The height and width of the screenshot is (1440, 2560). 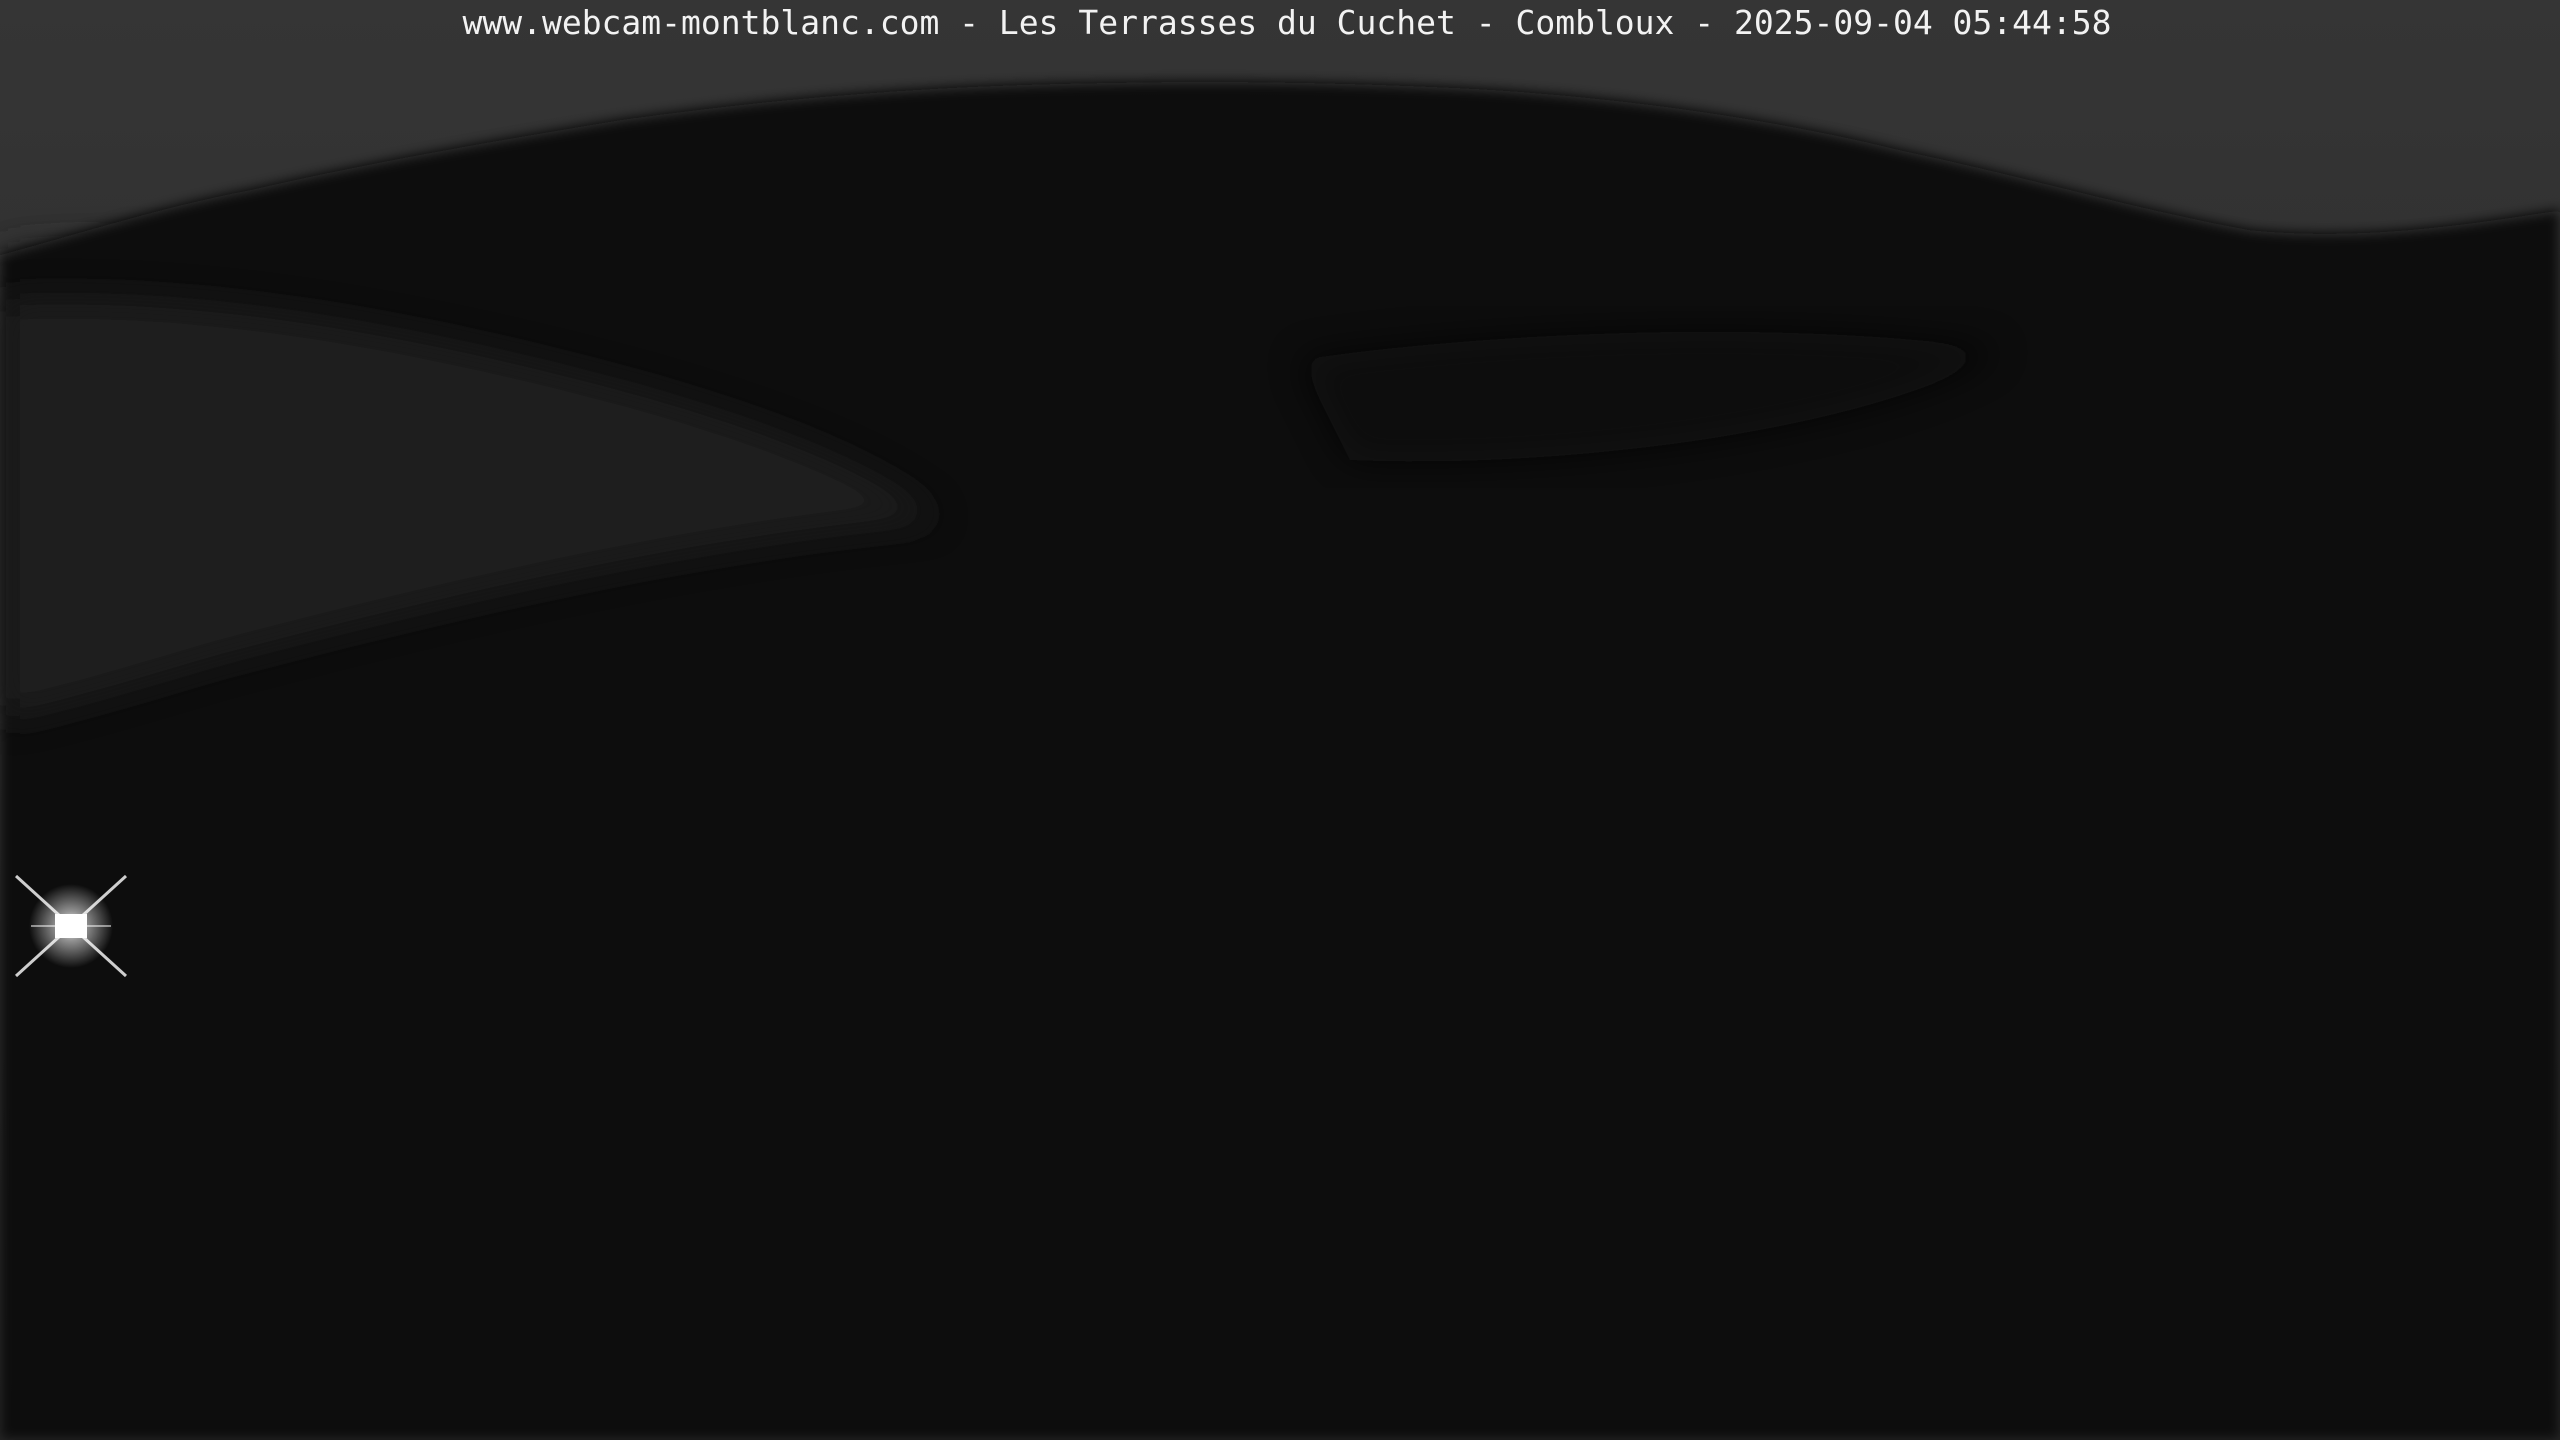 What do you see at coordinates (71, 926) in the screenshot?
I see `bright-light` at bounding box center [71, 926].